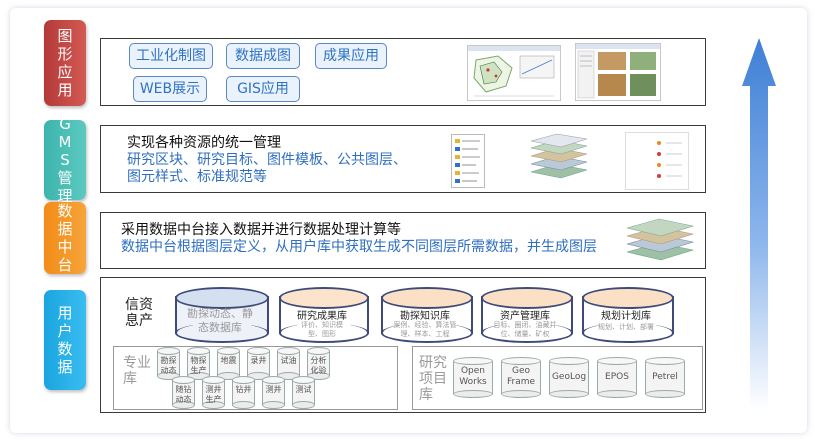 This screenshot has width=818, height=443. What do you see at coordinates (65, 160) in the screenshot?
I see `layer-gms-label: GMS管理` at bounding box center [65, 160].